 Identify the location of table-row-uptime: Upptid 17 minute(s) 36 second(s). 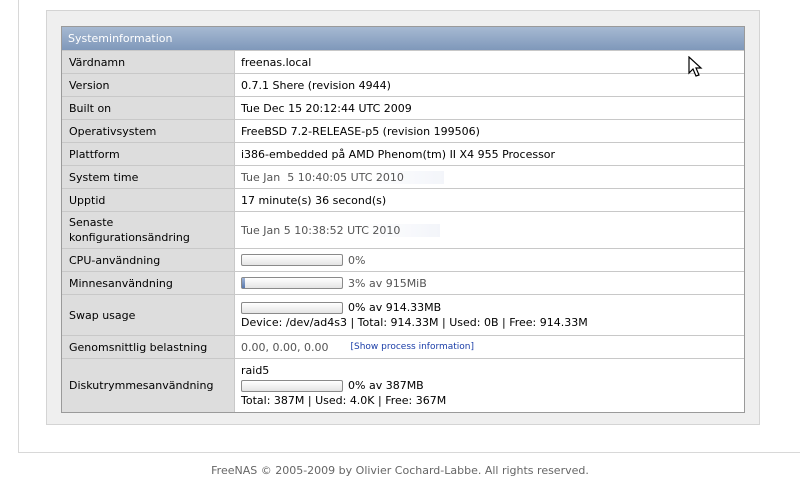
(403, 199).